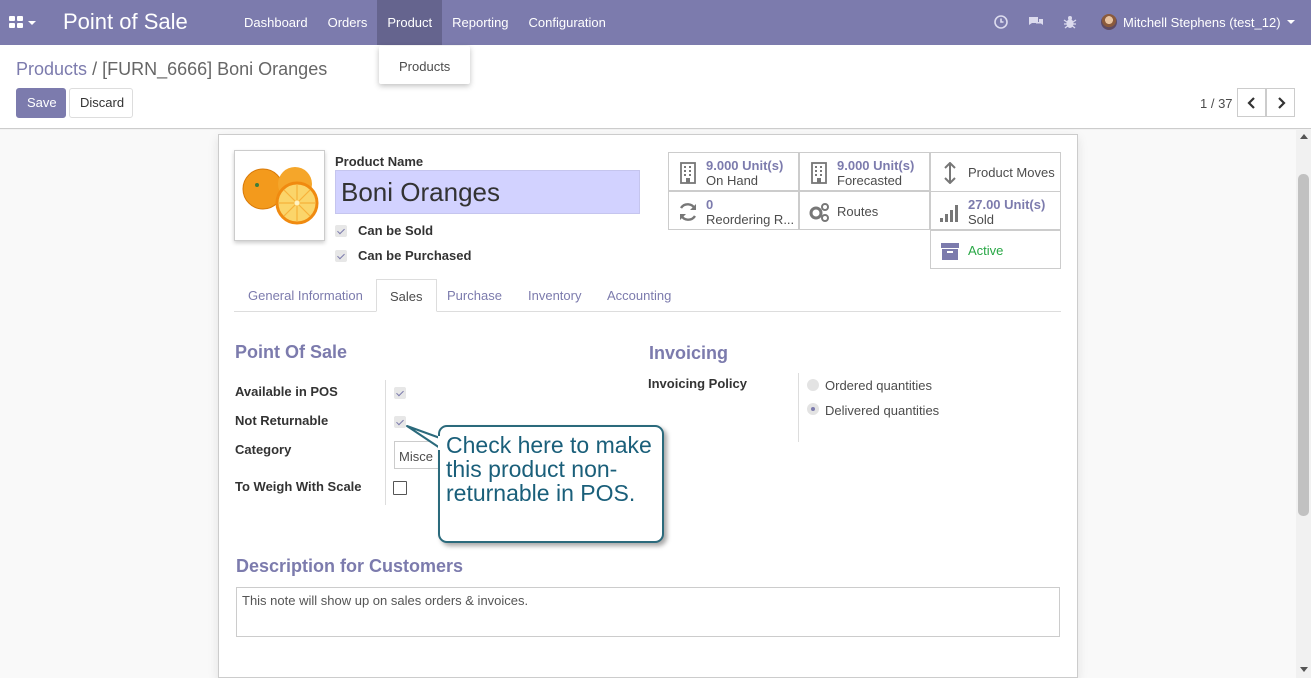 Image resolution: width=1311 pixels, height=678 pixels. I want to click on pos-label-divider, so click(385, 442).